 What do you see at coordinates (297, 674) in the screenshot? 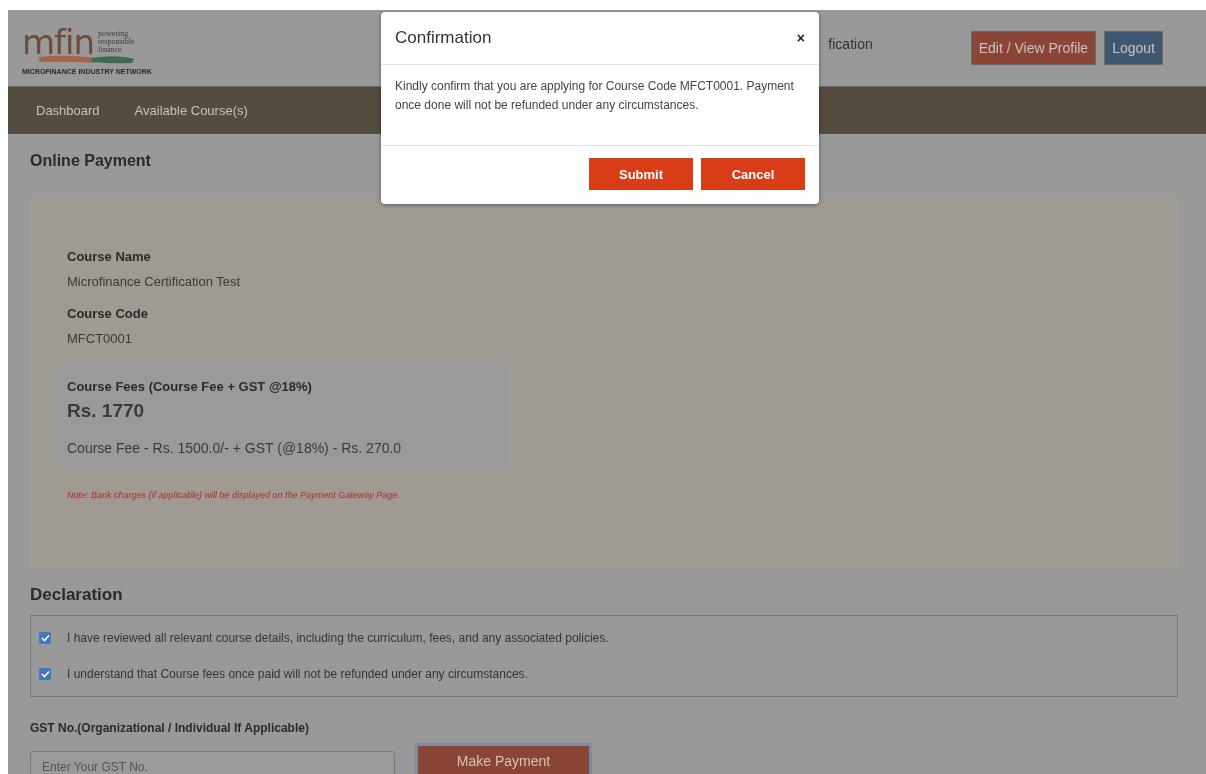
I see `declaration-text: I understand that Course fees once paid will not be refunded under any circumstances.` at bounding box center [297, 674].